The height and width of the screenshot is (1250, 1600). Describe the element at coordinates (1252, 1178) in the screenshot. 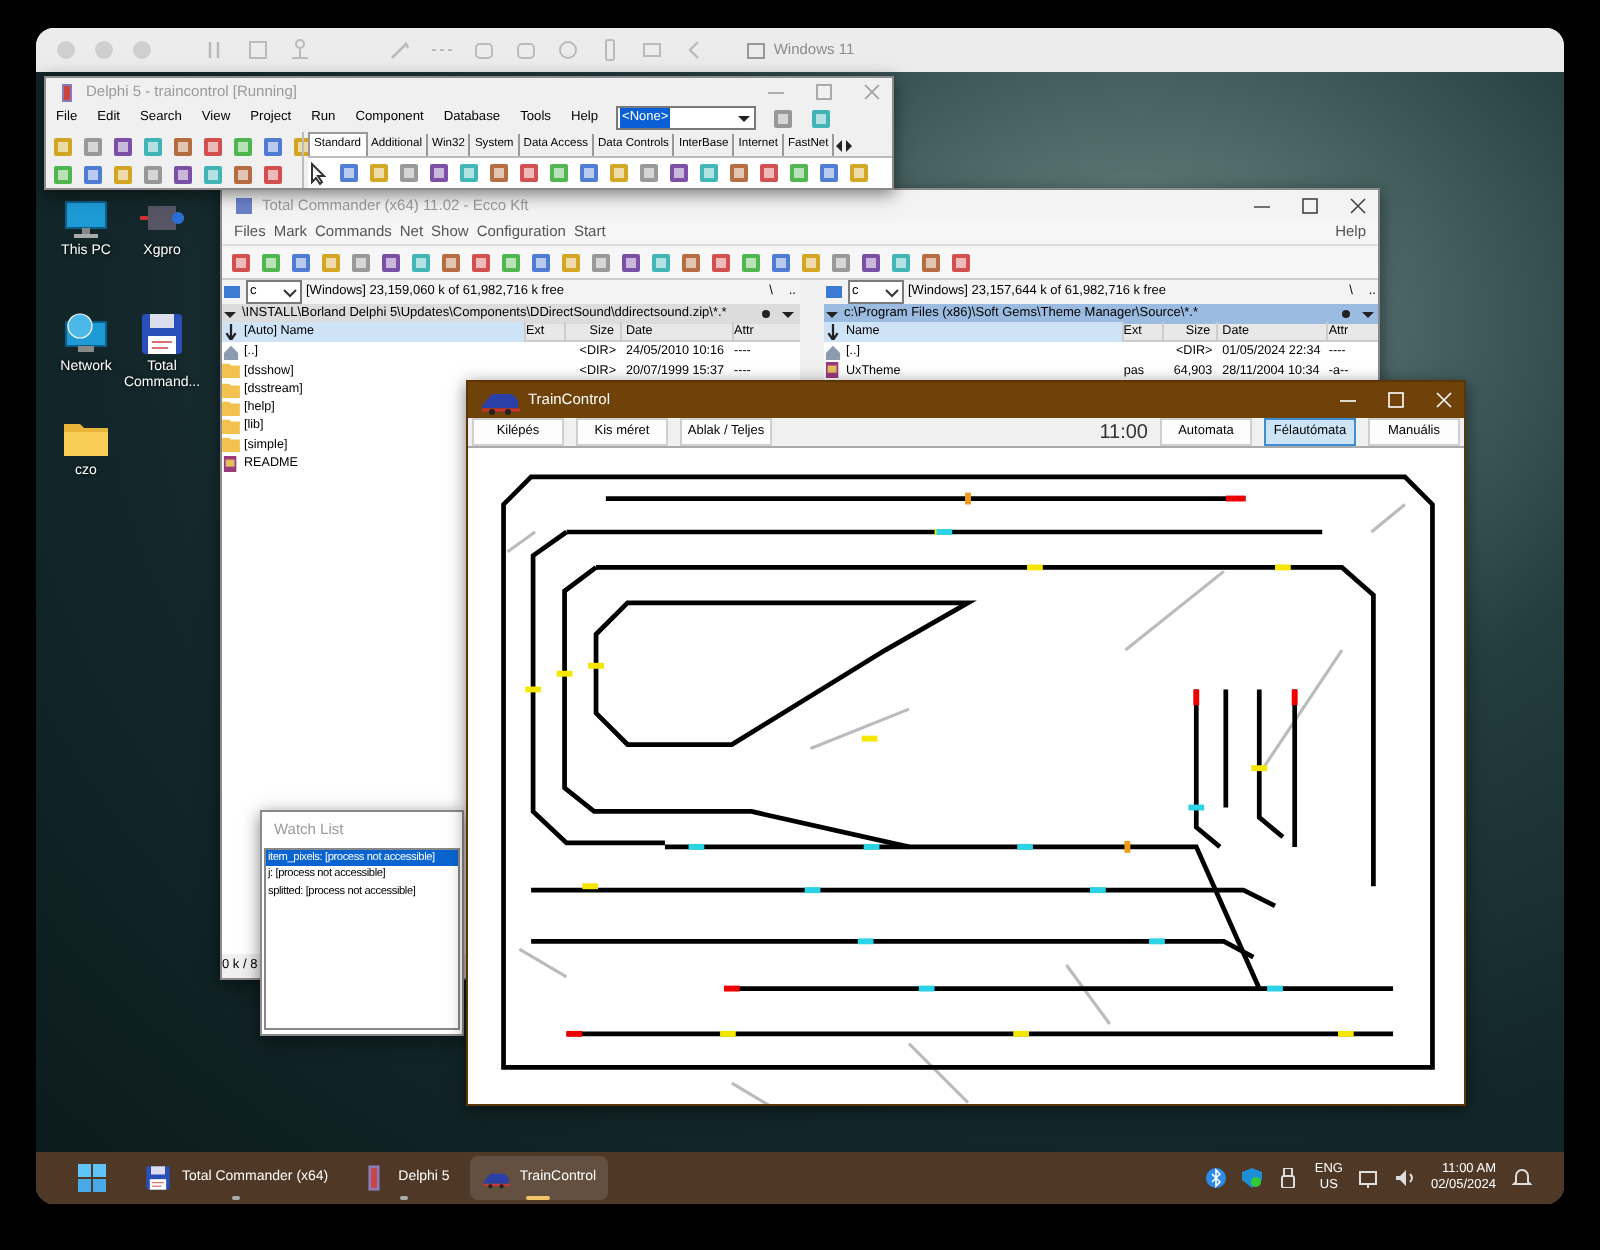

I see `shield-icon` at that location.